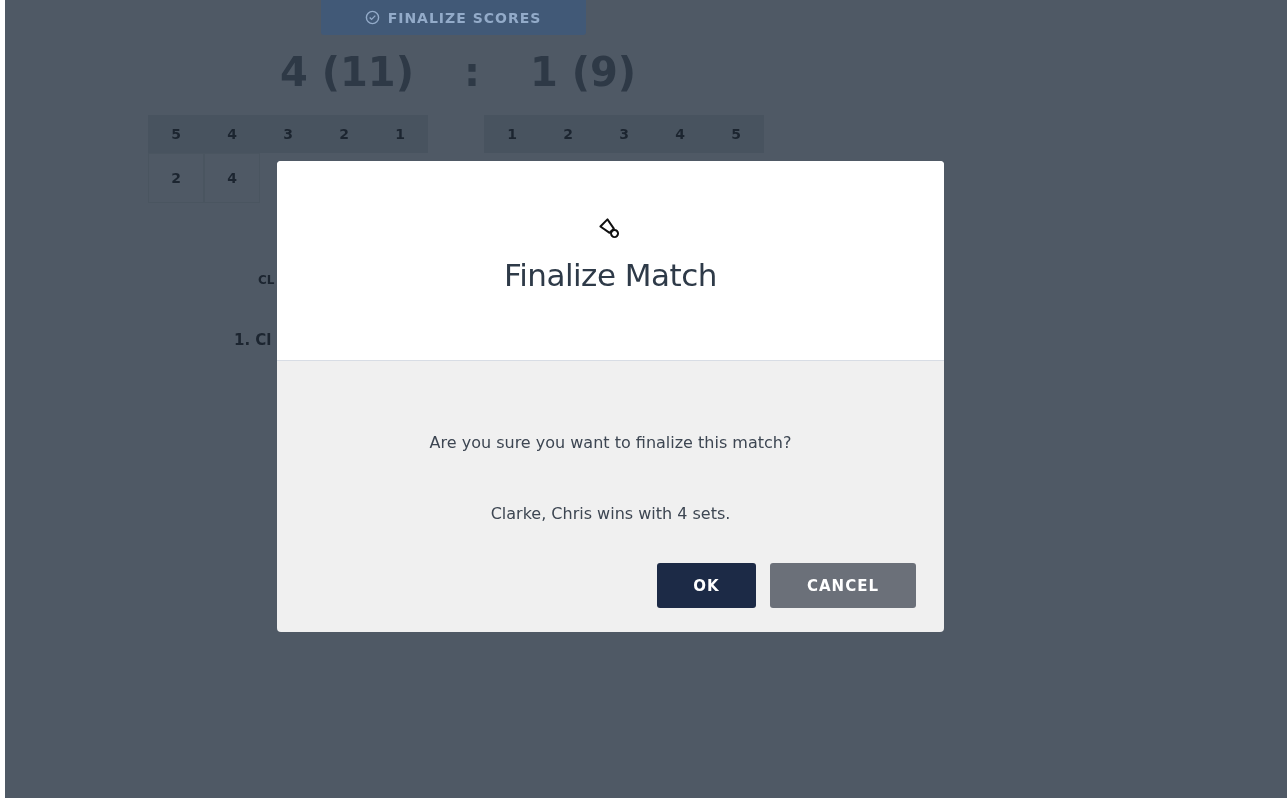  What do you see at coordinates (843, 585) in the screenshot?
I see `cancel-button: CANCEL` at bounding box center [843, 585].